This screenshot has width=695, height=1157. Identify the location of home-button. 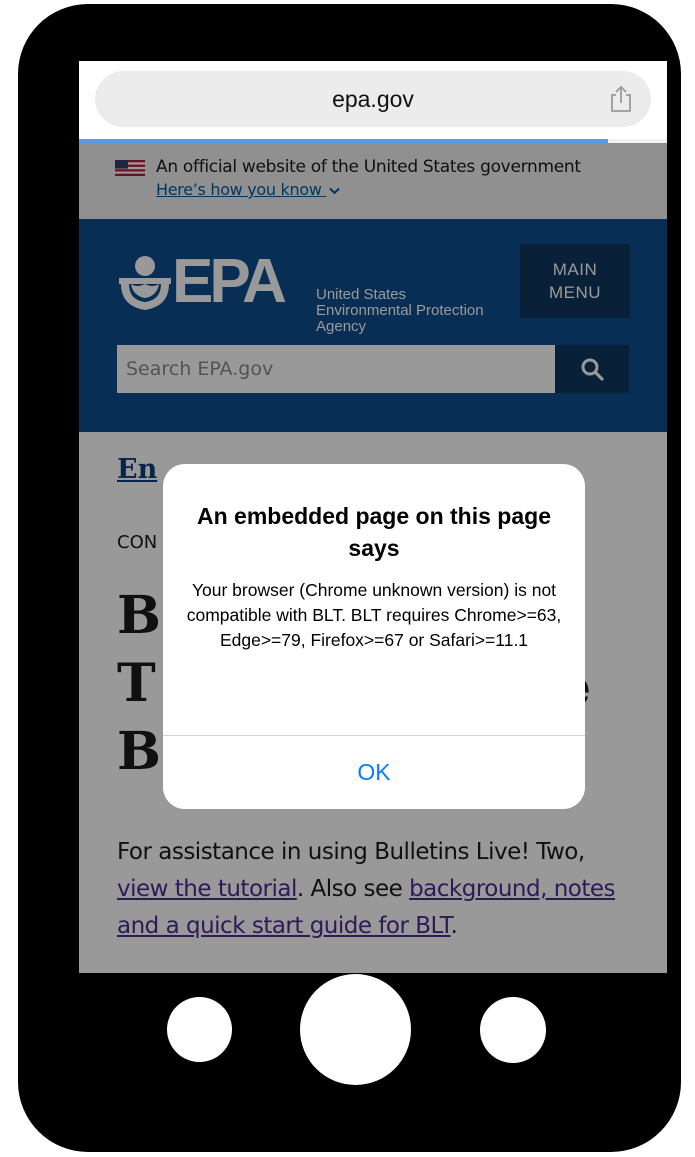
(355, 1029).